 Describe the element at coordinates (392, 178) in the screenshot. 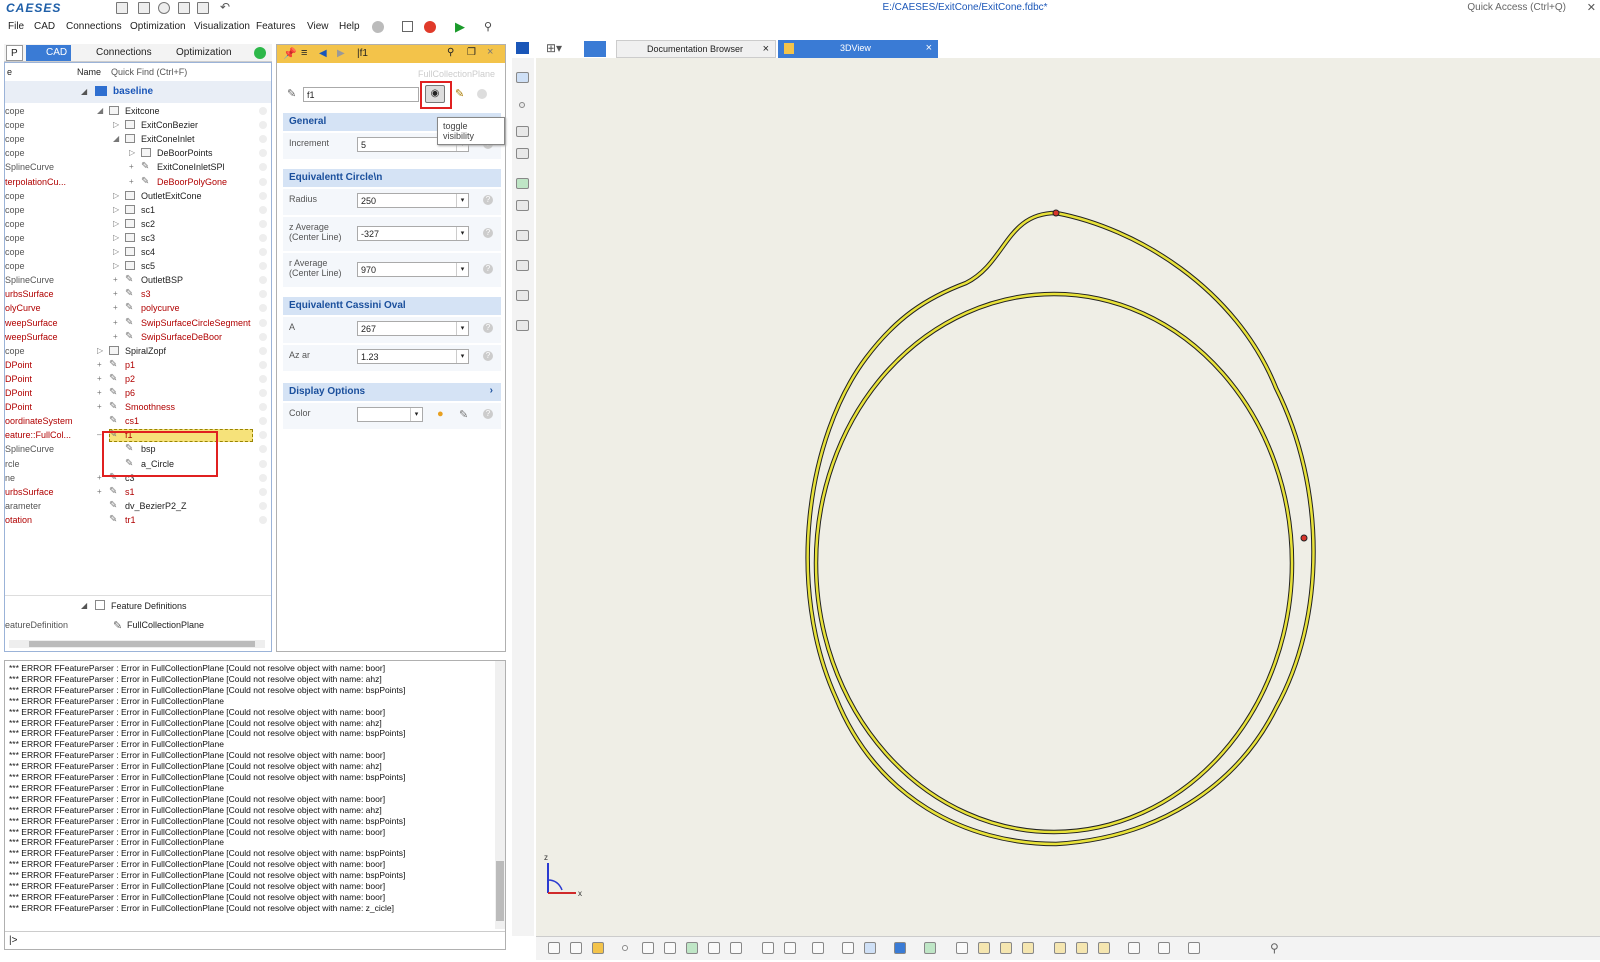

I see `equivalent-circle-section-header: Equivalentt Circle\n` at that location.